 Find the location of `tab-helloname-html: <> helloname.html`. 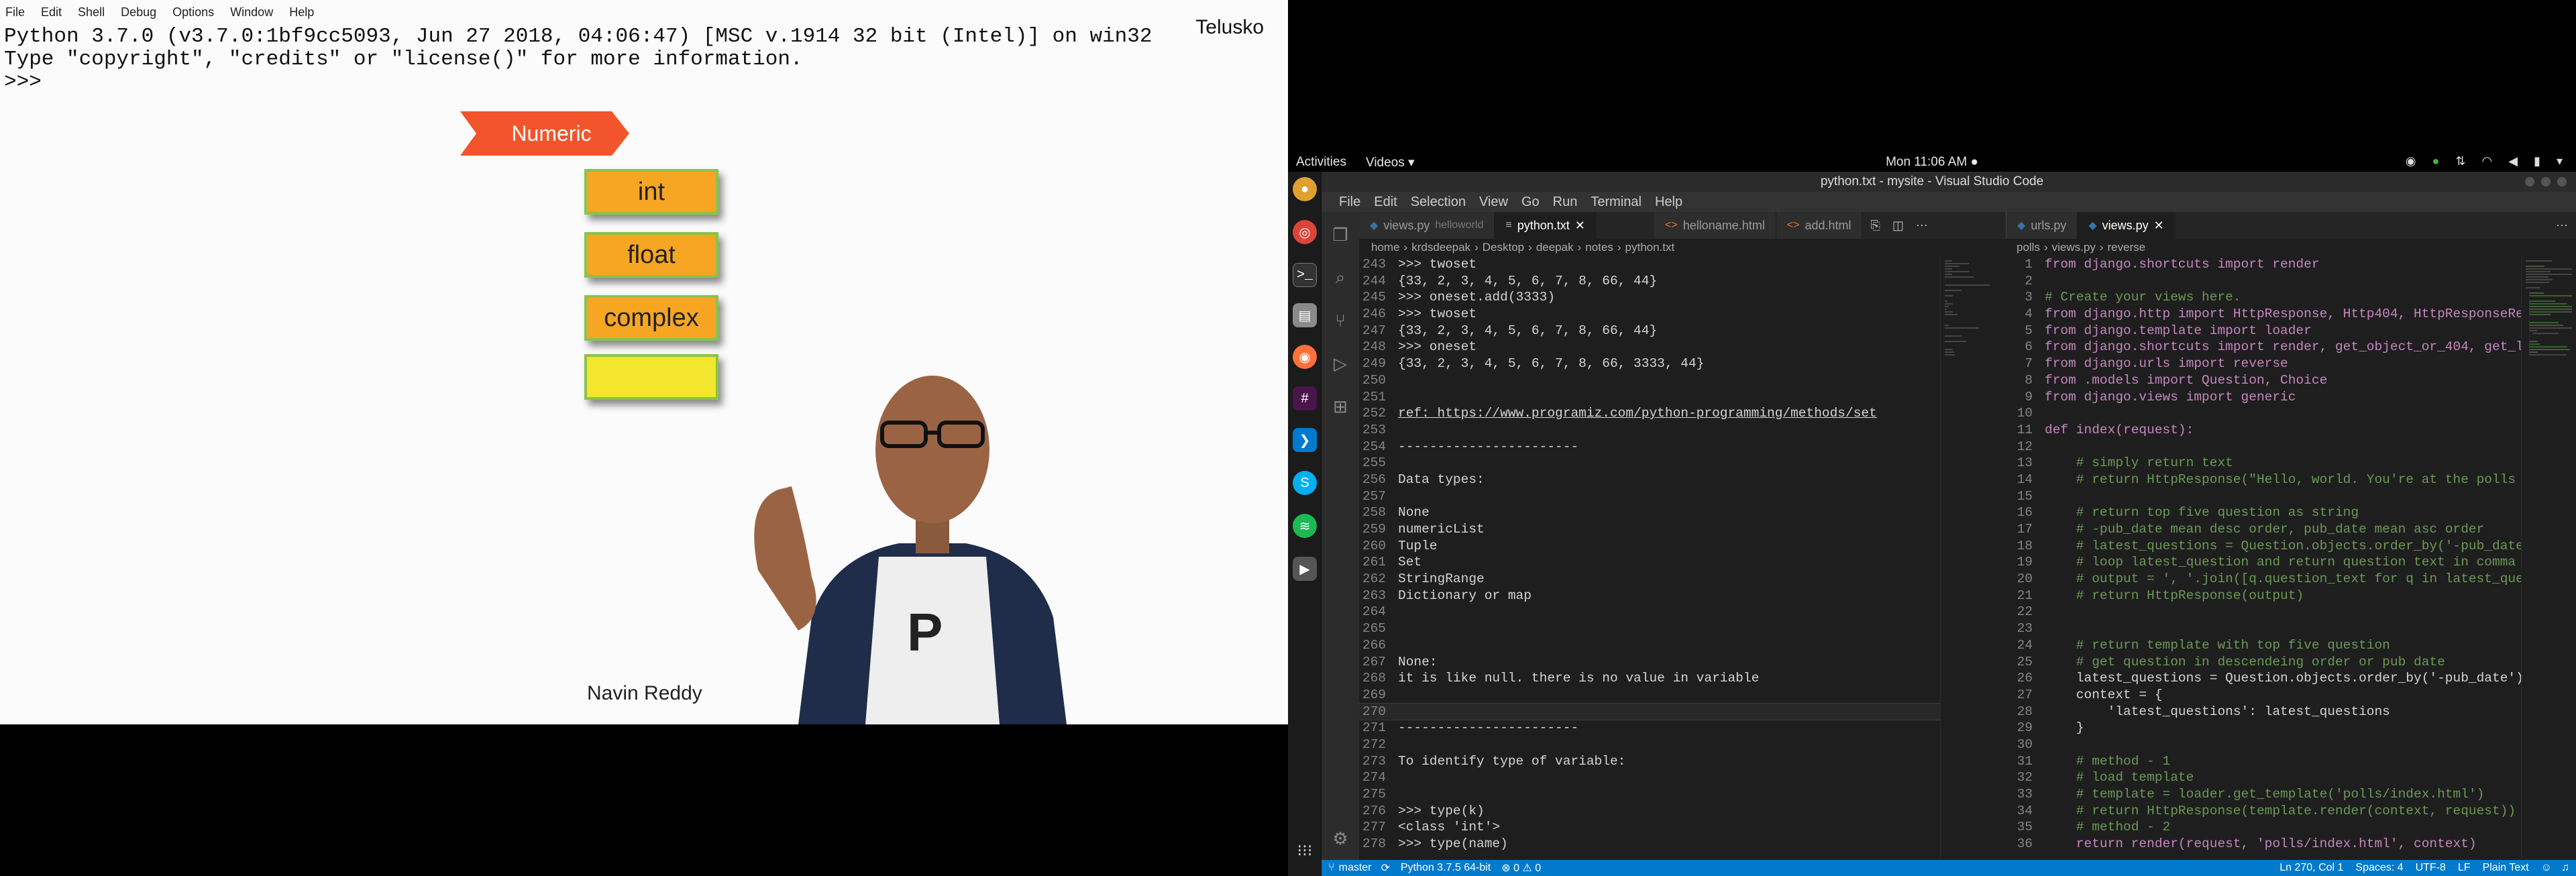

tab-helloname-html: <> helloname.html is located at coordinates (1715, 225).